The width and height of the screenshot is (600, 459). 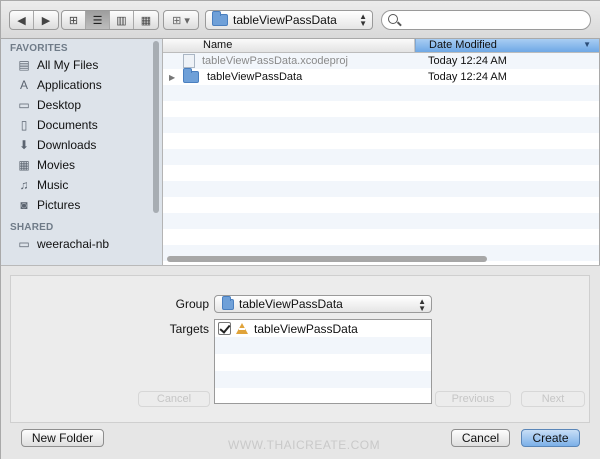 What do you see at coordinates (192, 304) in the screenshot?
I see `group-label: Group` at bounding box center [192, 304].